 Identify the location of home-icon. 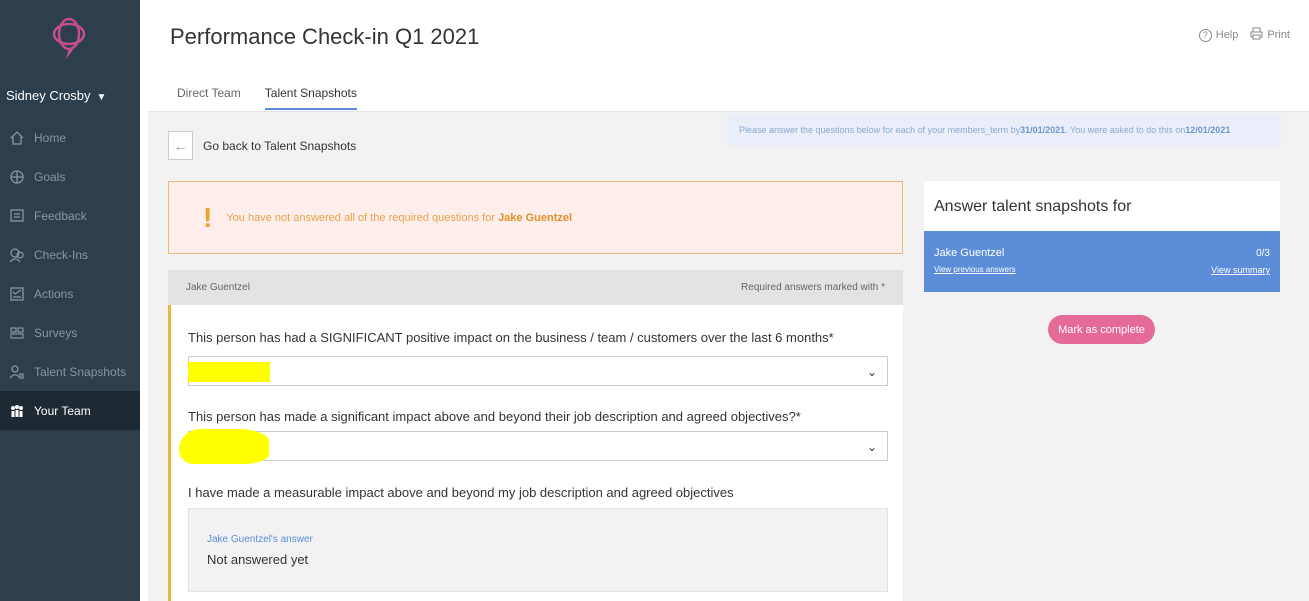
(17, 138).